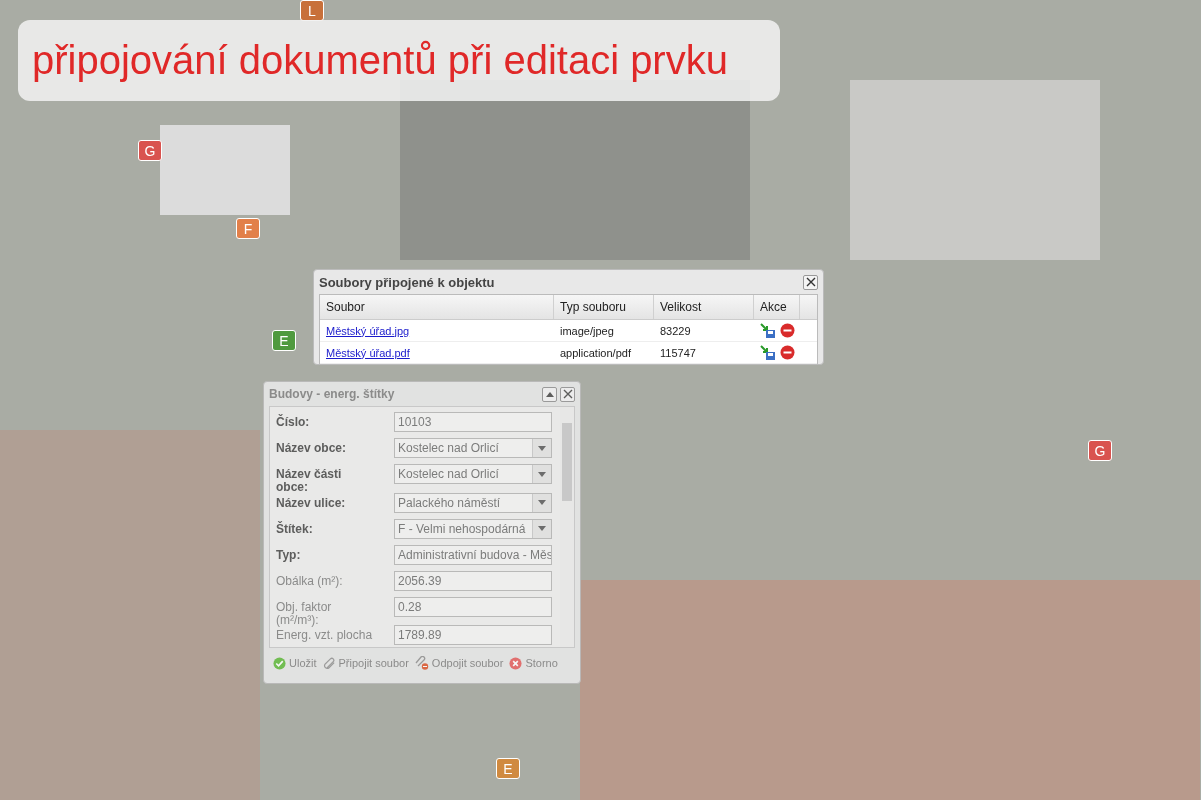 The image size is (1201, 800). Describe the element at coordinates (311, 502) in the screenshot. I see `field-label: Název ulice:` at that location.